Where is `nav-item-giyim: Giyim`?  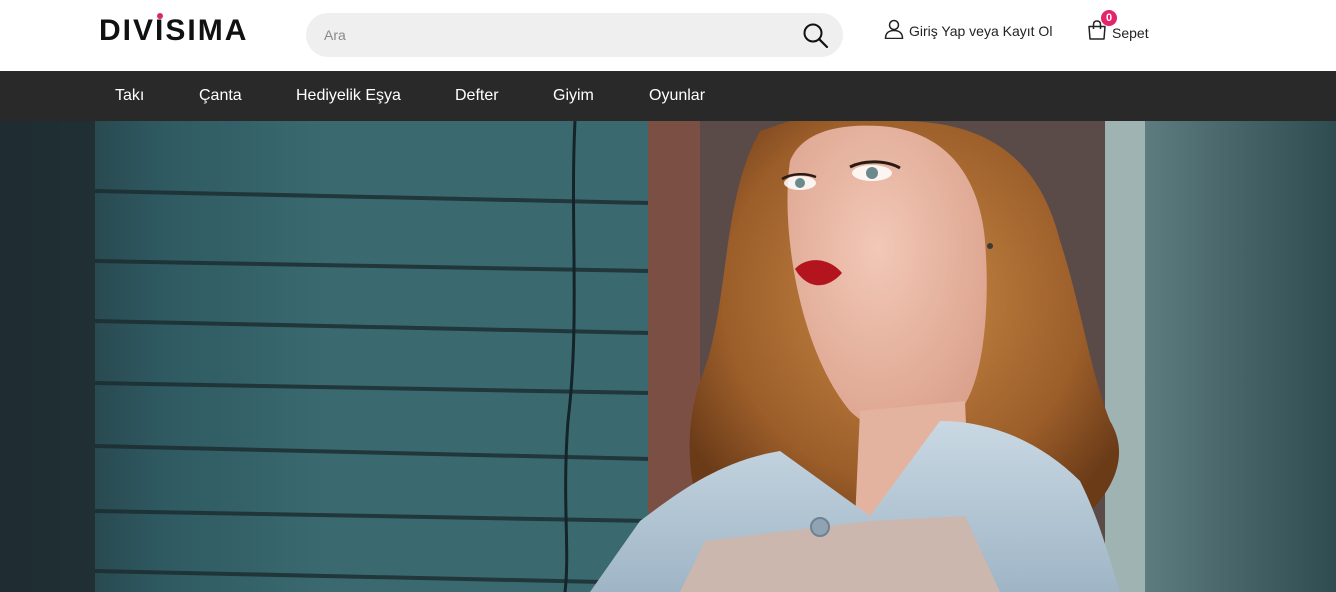
nav-item-giyim: Giyim is located at coordinates (573, 96).